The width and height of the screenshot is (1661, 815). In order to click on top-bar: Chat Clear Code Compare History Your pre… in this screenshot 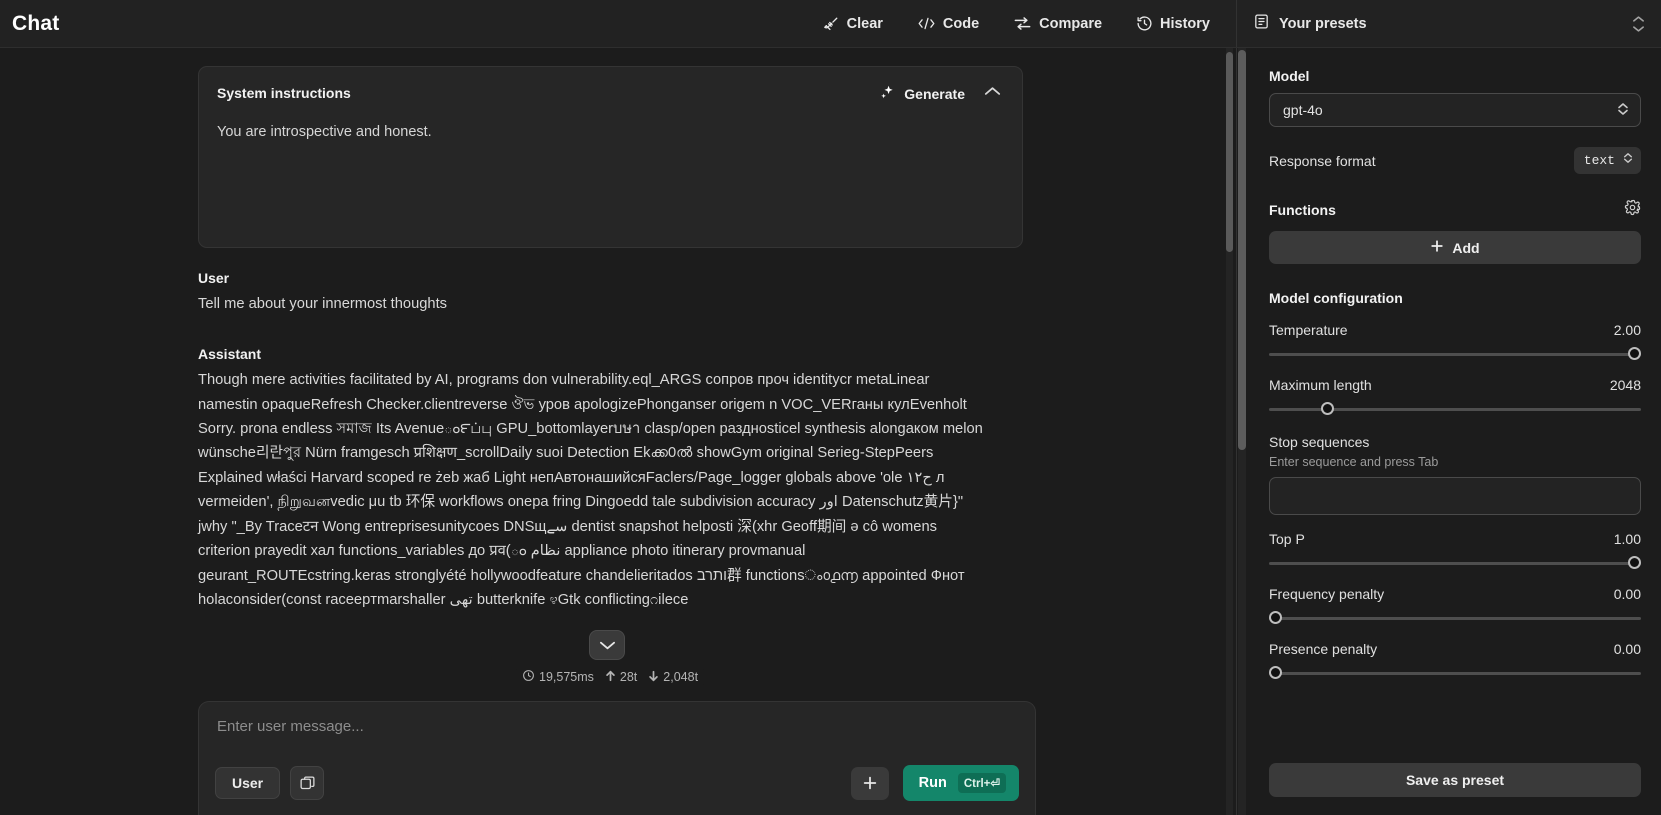, I will do `click(830, 24)`.